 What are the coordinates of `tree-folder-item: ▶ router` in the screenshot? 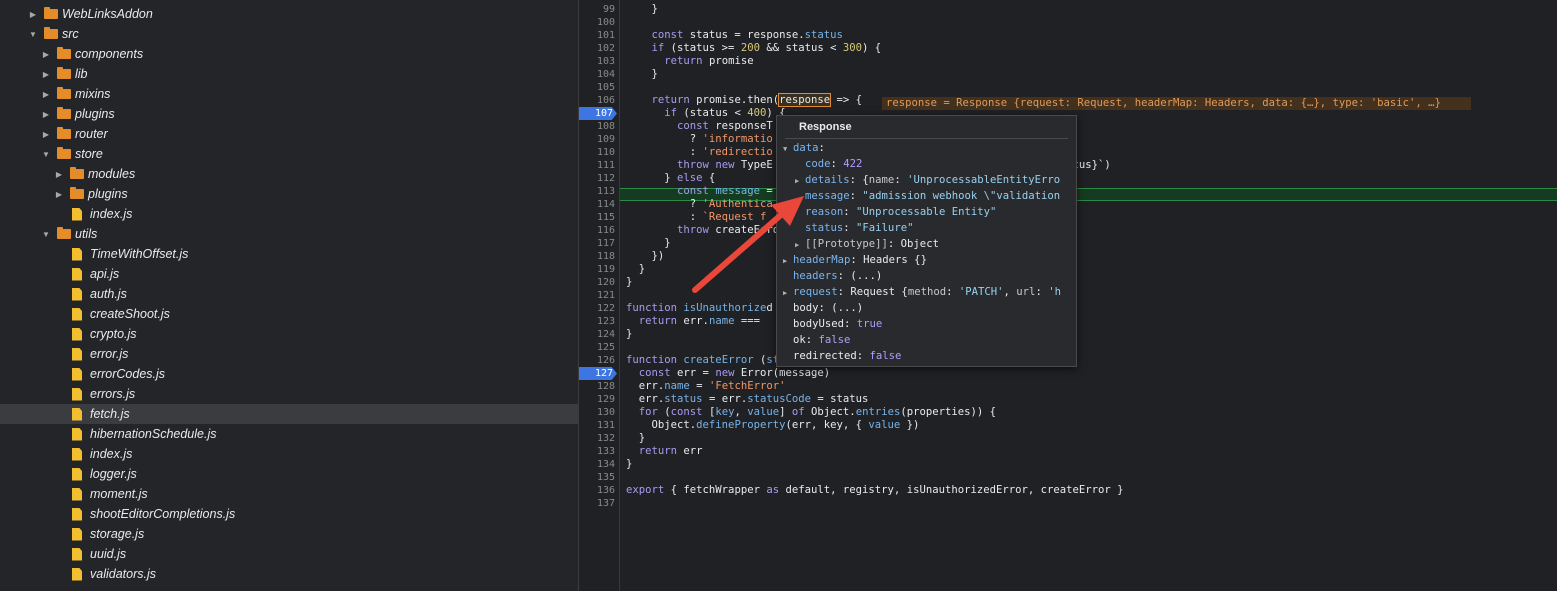 It's located at (289, 134).